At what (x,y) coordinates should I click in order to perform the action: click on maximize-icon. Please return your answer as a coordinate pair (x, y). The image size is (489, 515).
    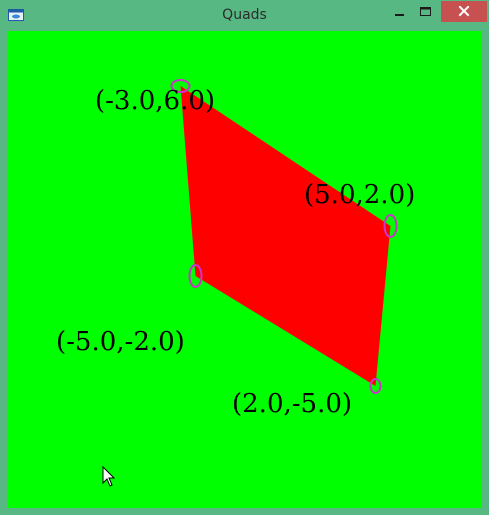
    Looking at the image, I should click on (425, 11).